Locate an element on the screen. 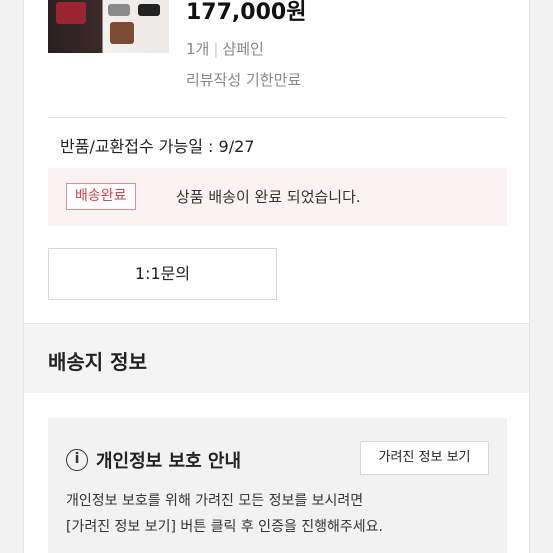 This screenshot has width=553, height=553. delivery-status-badge: 배송완료 is located at coordinates (101, 196).